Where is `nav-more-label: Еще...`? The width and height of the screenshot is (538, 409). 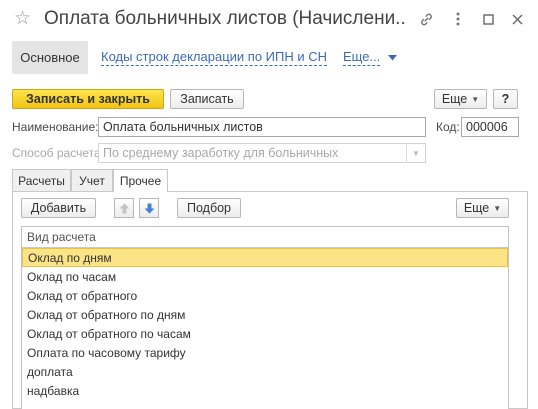 nav-more-label: Еще... is located at coordinates (362, 57).